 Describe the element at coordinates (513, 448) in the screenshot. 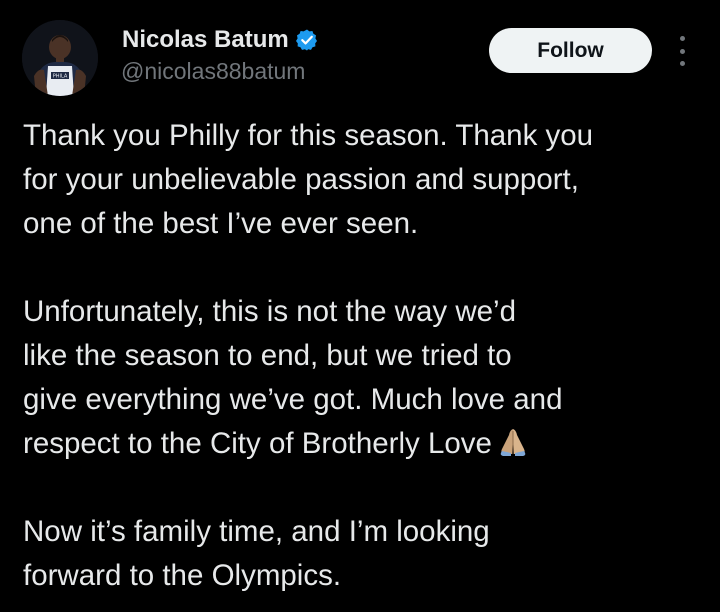

I see `folded-hands-icon` at that location.